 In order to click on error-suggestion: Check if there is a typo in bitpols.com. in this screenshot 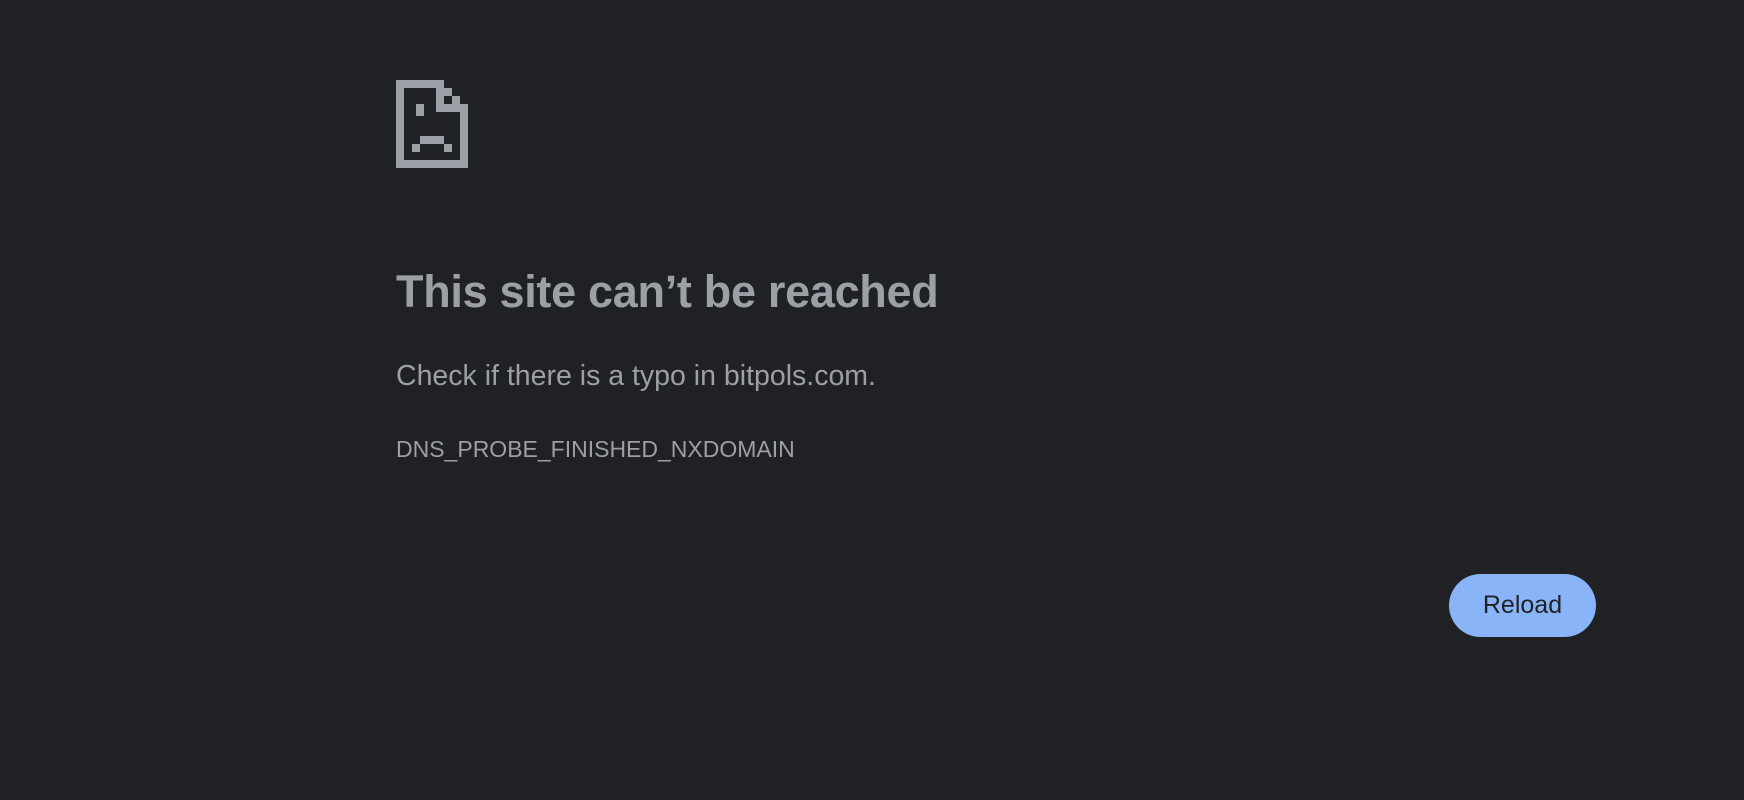, I will do `click(636, 376)`.